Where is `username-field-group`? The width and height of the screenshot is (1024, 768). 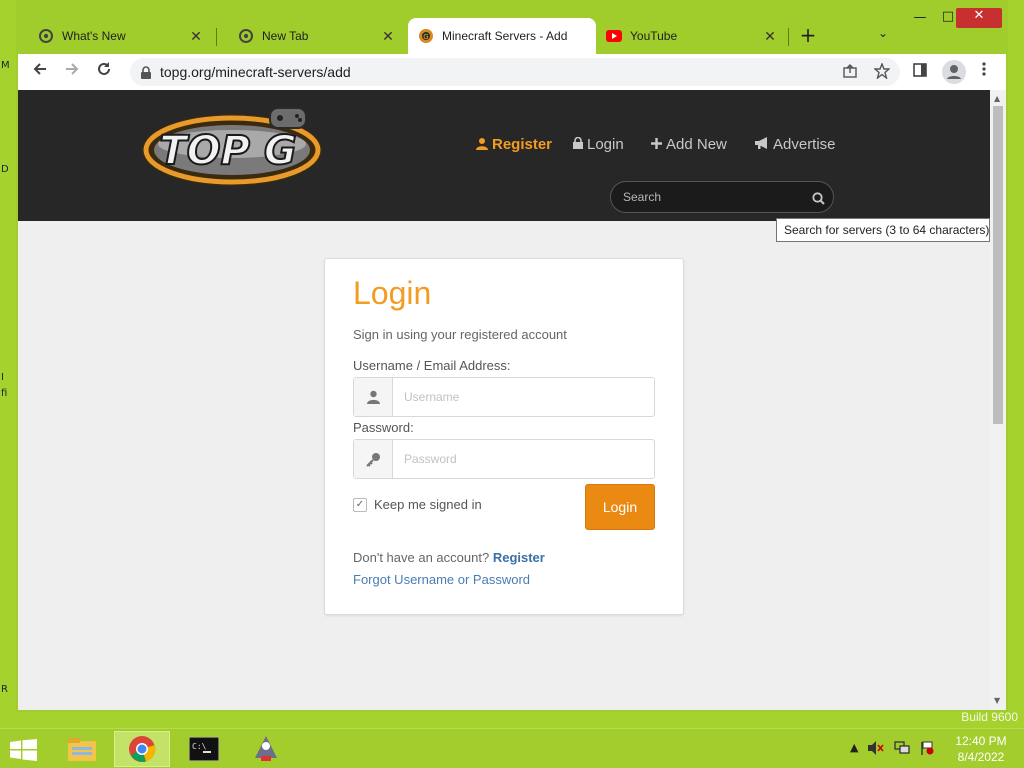
username-field-group is located at coordinates (504, 397).